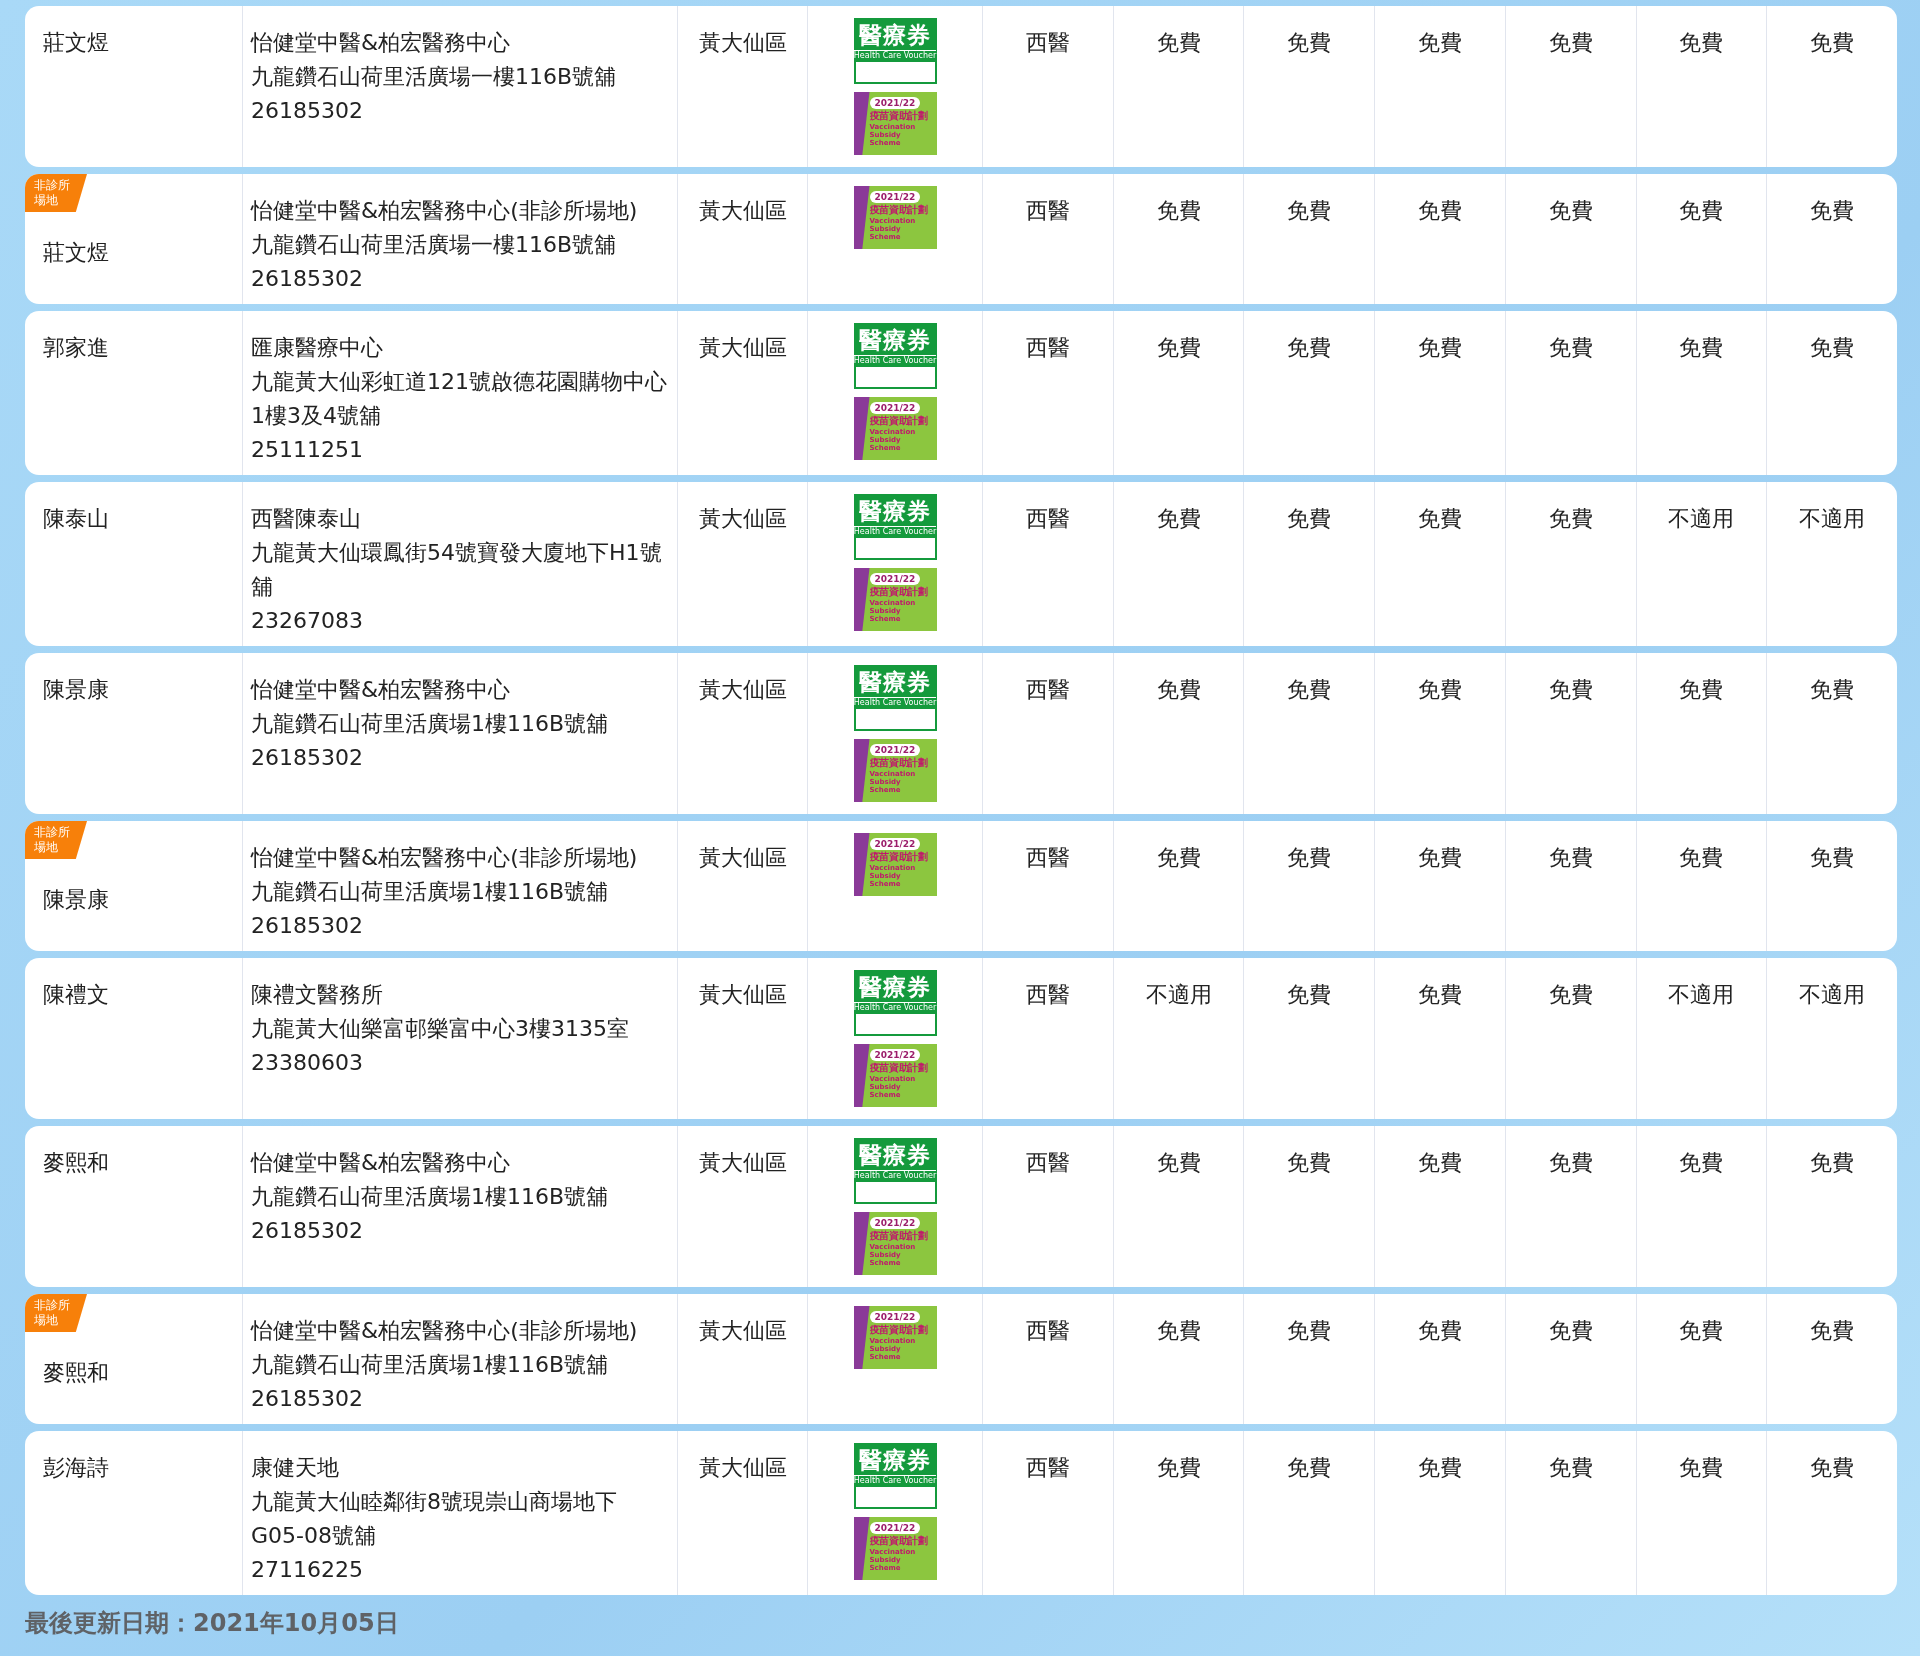  I want to click on doctor-name: 莊文煜, so click(76, 252).